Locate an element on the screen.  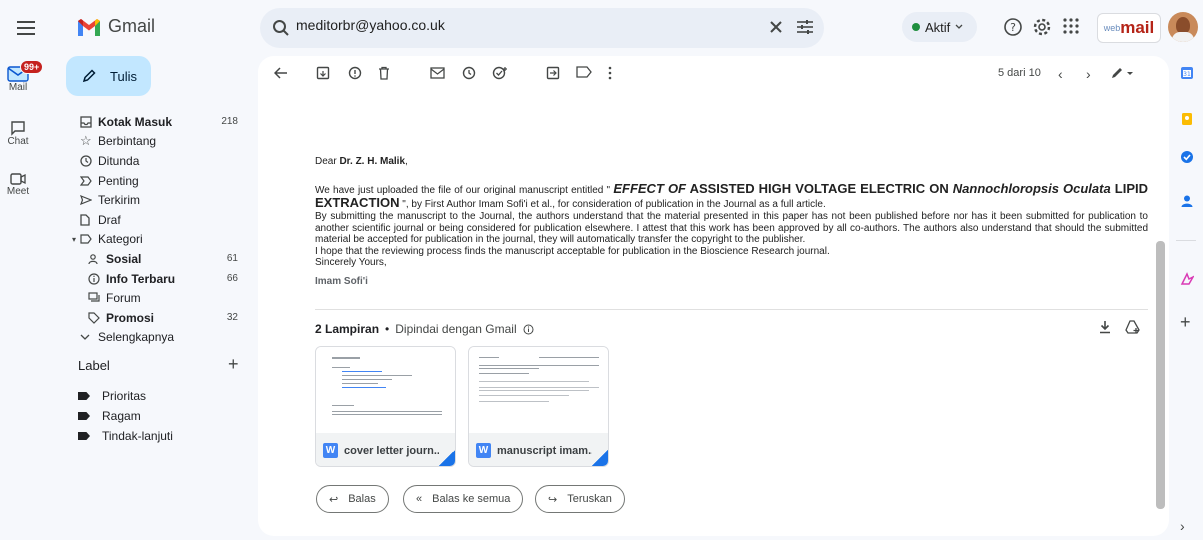
keep-icon is located at coordinates (1187, 119).